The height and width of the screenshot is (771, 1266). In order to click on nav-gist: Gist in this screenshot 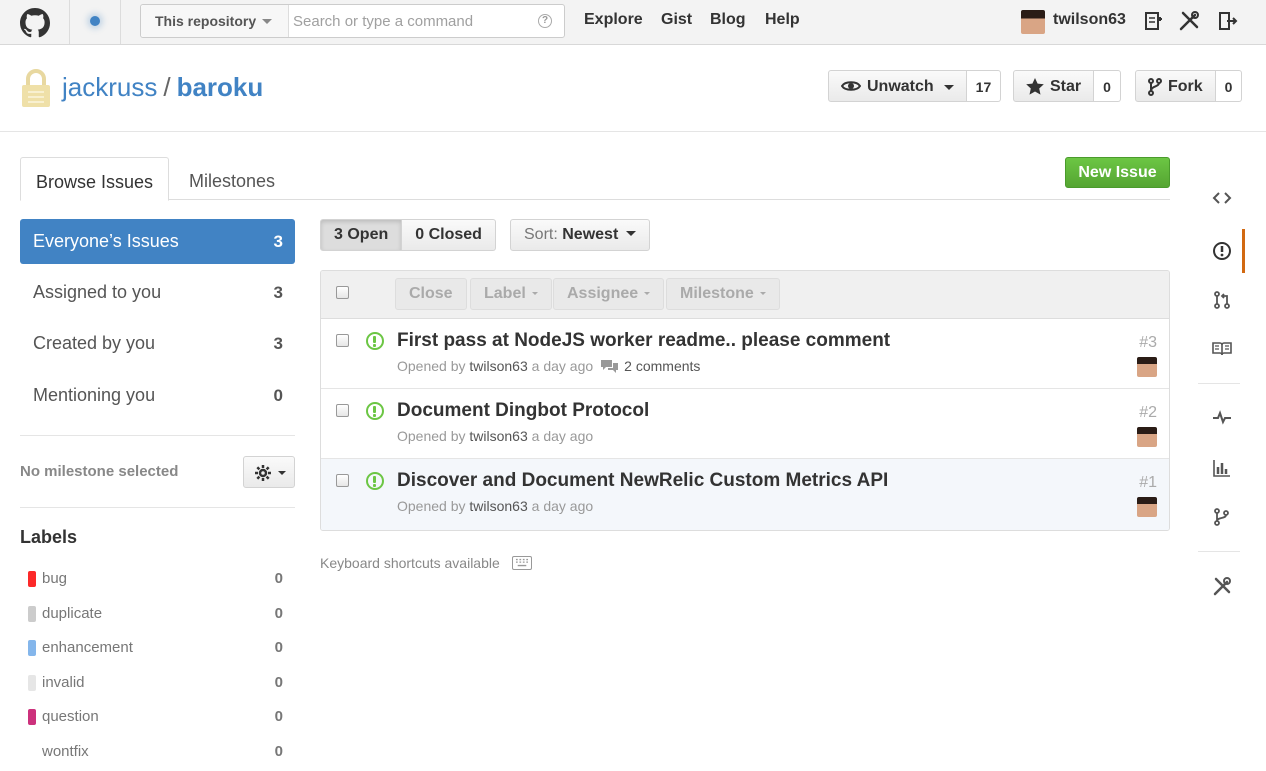, I will do `click(676, 20)`.